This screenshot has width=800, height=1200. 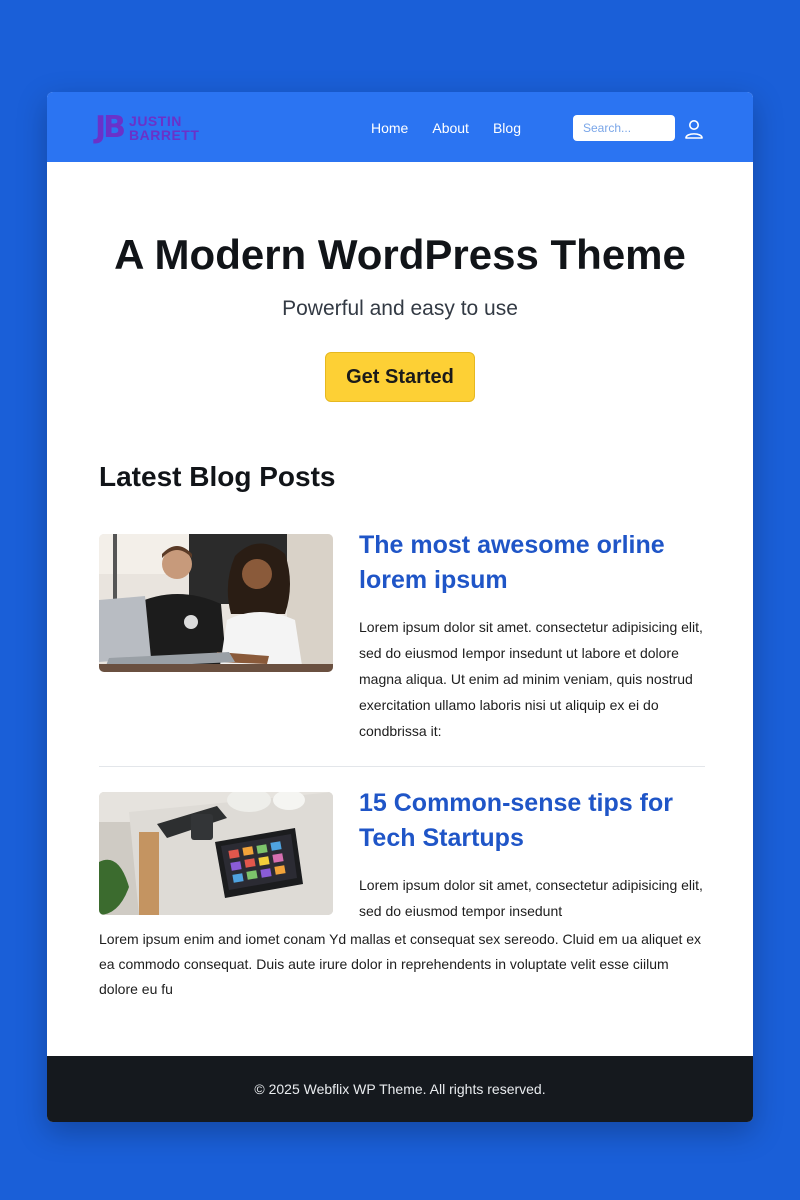 I want to click on main-nav: Home About Blog, so click(x=458, y=128).